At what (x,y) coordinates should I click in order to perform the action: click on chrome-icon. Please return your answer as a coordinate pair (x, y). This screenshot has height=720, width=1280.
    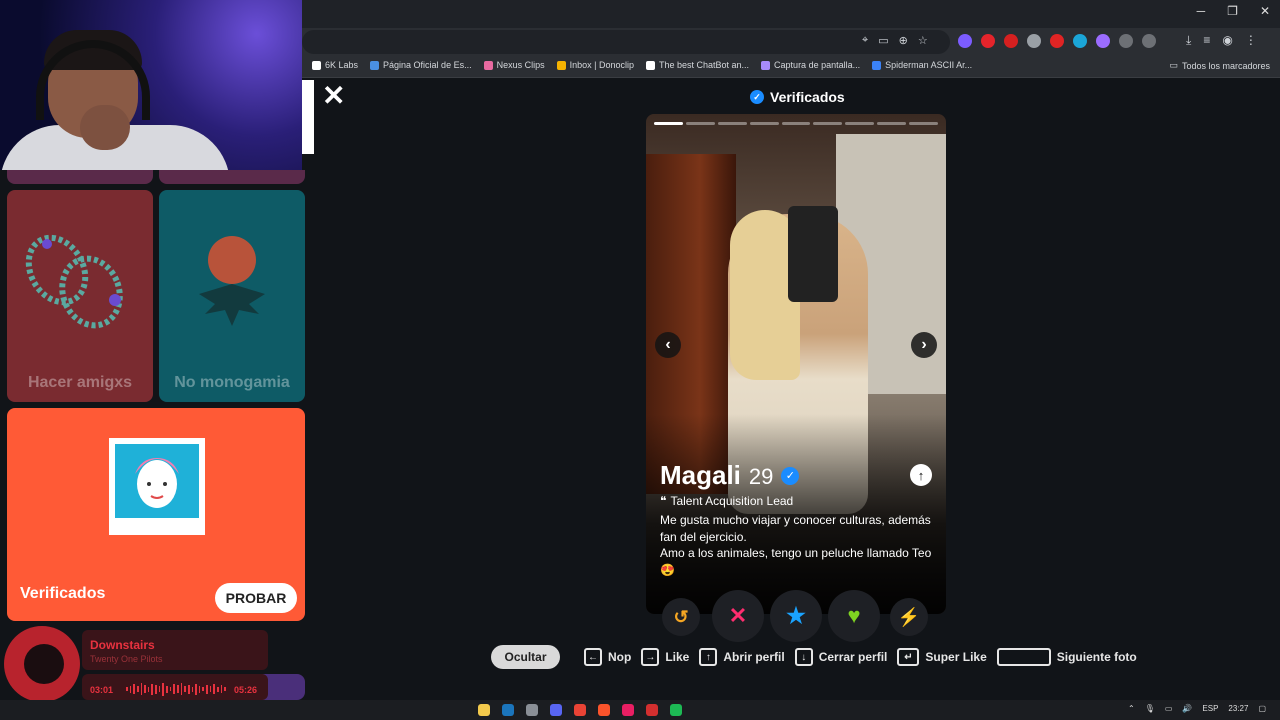
    Looking at the image, I should click on (580, 710).